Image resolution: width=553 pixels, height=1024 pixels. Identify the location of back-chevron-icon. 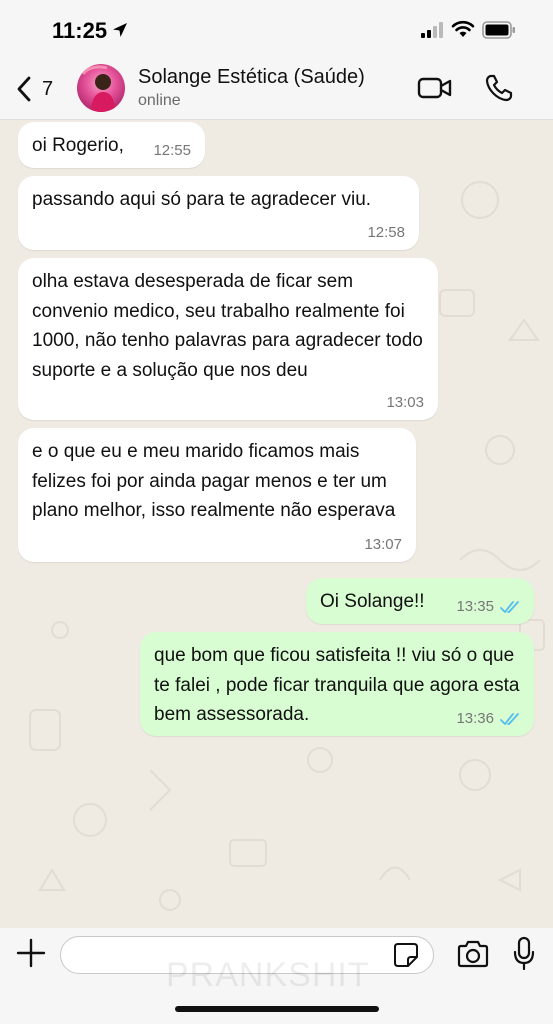
(24, 89).